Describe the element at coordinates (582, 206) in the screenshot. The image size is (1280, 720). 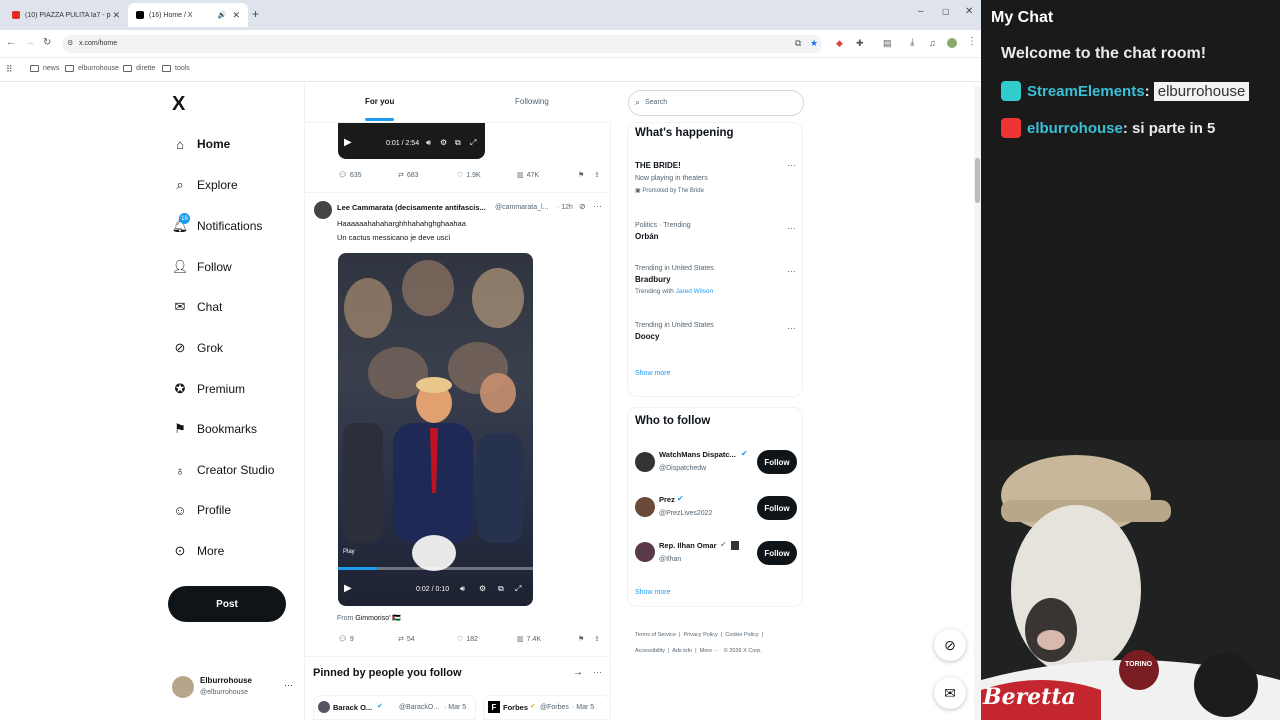
I see `grok-icon: ⊘` at that location.